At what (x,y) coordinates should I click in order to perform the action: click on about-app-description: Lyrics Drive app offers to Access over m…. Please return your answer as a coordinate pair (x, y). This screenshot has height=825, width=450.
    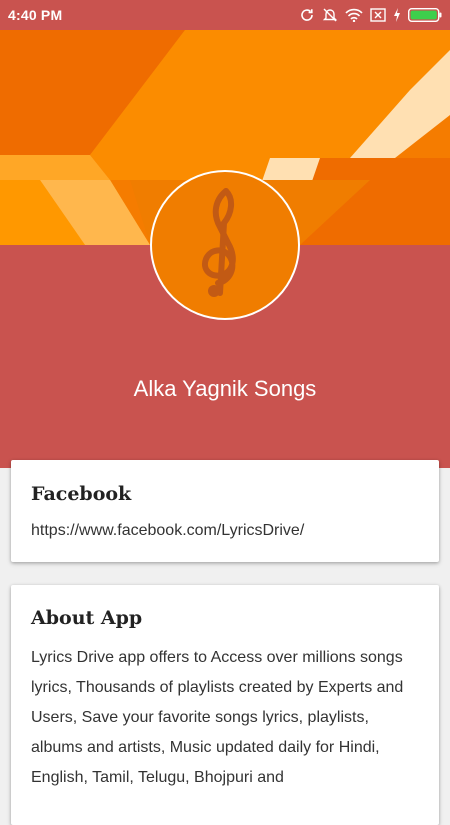
    Looking at the image, I should click on (217, 717).